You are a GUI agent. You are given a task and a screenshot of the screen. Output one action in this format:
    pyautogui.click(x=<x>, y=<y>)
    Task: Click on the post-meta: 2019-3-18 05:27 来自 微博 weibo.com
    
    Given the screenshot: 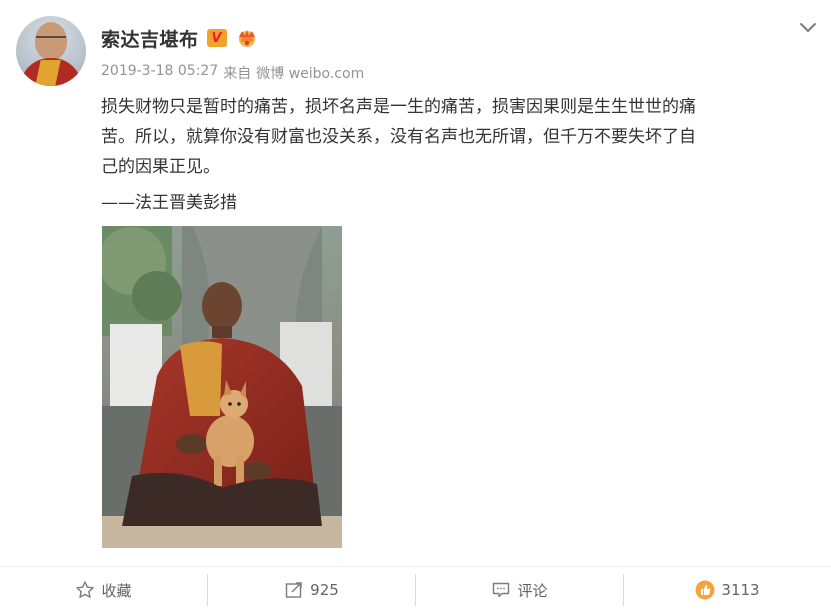 What is the action you would take?
    pyautogui.click(x=232, y=73)
    